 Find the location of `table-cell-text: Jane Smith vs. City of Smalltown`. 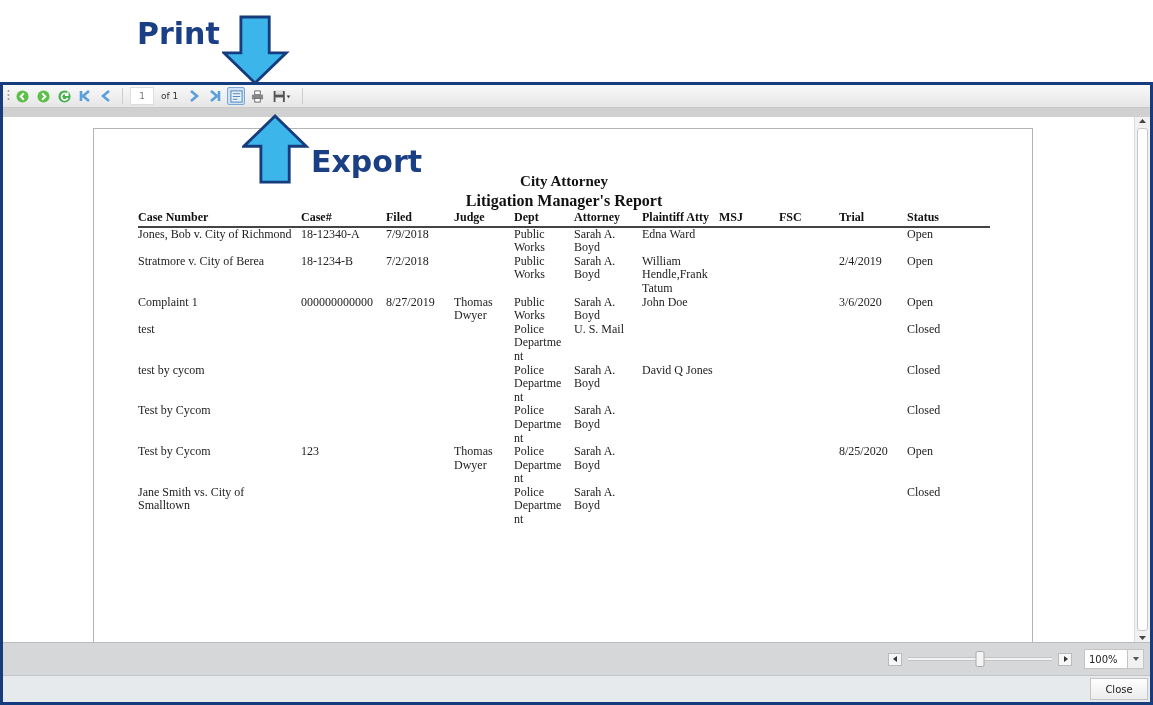

table-cell-text: Jane Smith vs. City of Smalltown is located at coordinates (192, 500).